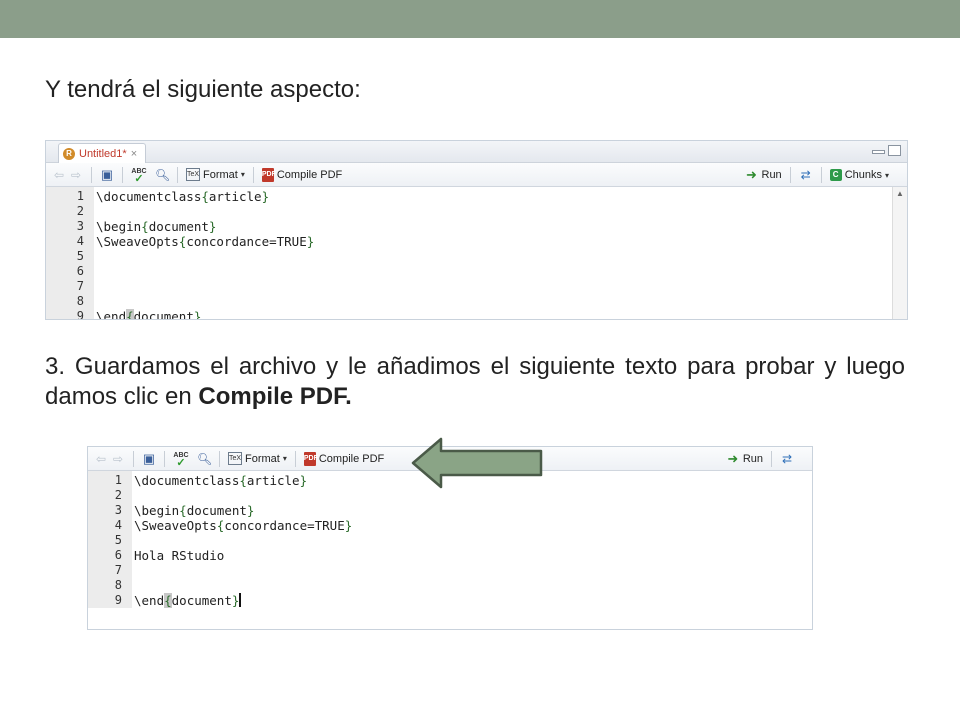 Image resolution: width=960 pixels, height=720 pixels. What do you see at coordinates (886, 150) in the screenshot?
I see `window-controls` at bounding box center [886, 150].